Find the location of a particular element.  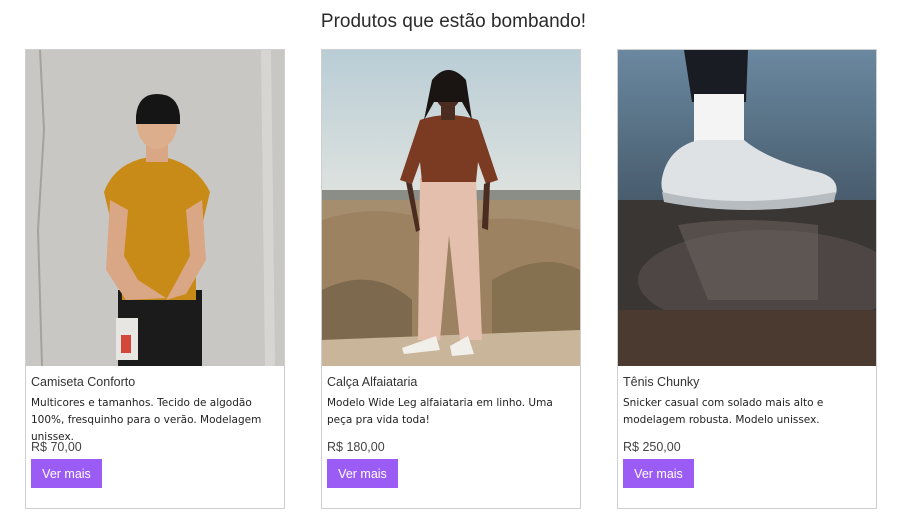

product-name: Calça Alfaiataria is located at coordinates (372, 382).